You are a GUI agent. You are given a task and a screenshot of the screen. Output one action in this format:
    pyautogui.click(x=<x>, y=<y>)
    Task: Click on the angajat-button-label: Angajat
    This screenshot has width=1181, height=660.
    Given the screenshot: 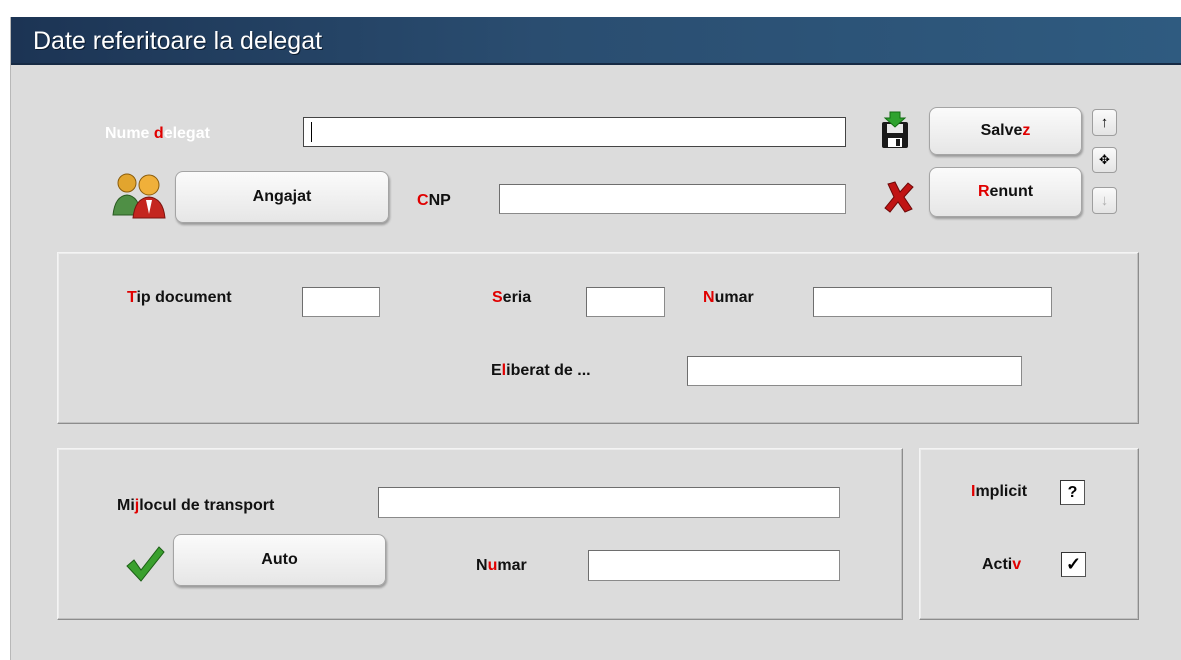 What is the action you would take?
    pyautogui.click(x=282, y=196)
    